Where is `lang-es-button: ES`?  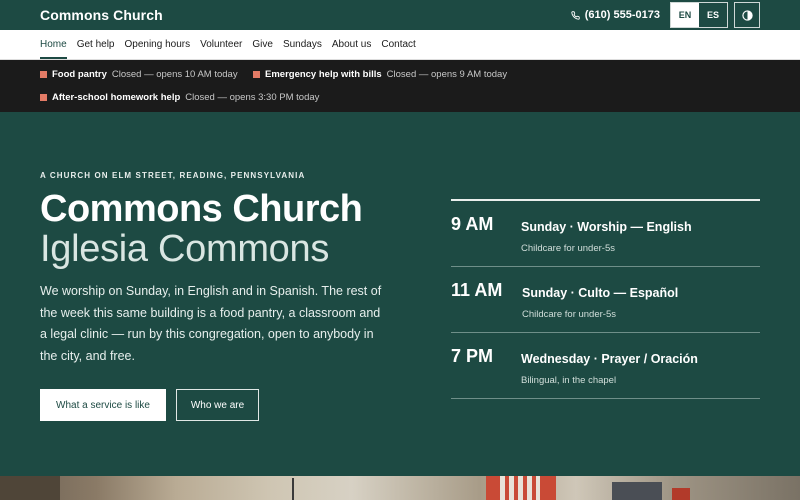
lang-es-button: ES is located at coordinates (713, 15).